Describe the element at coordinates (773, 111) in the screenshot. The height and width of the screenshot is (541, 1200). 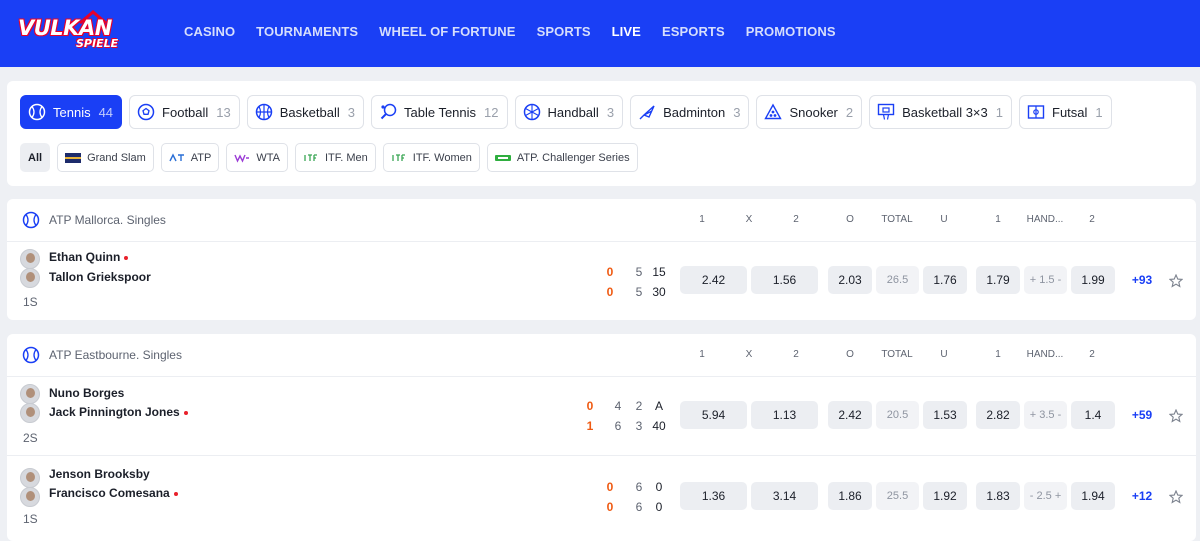
I see `snooker-icon` at that location.